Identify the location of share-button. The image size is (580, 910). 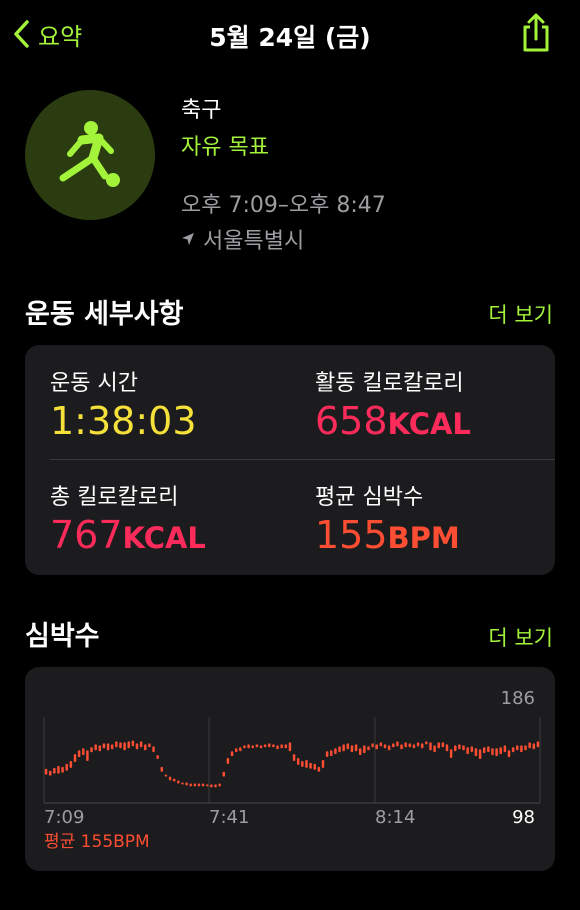
(536, 35).